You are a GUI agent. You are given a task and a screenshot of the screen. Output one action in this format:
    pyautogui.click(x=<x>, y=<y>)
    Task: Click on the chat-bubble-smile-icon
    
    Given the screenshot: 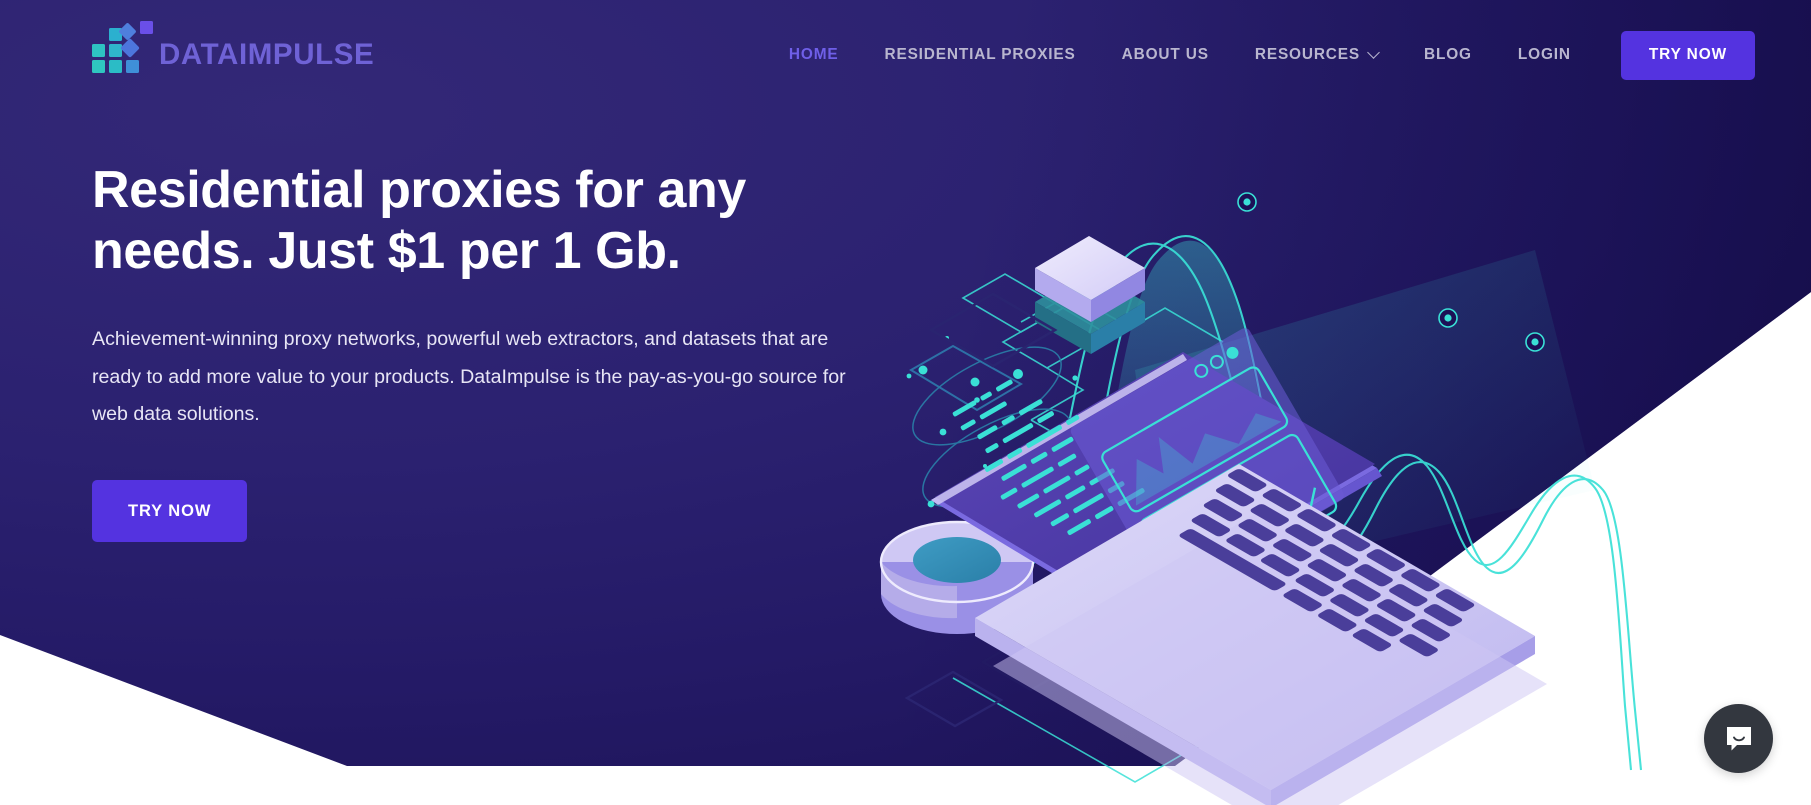 What is the action you would take?
    pyautogui.click(x=1738, y=738)
    